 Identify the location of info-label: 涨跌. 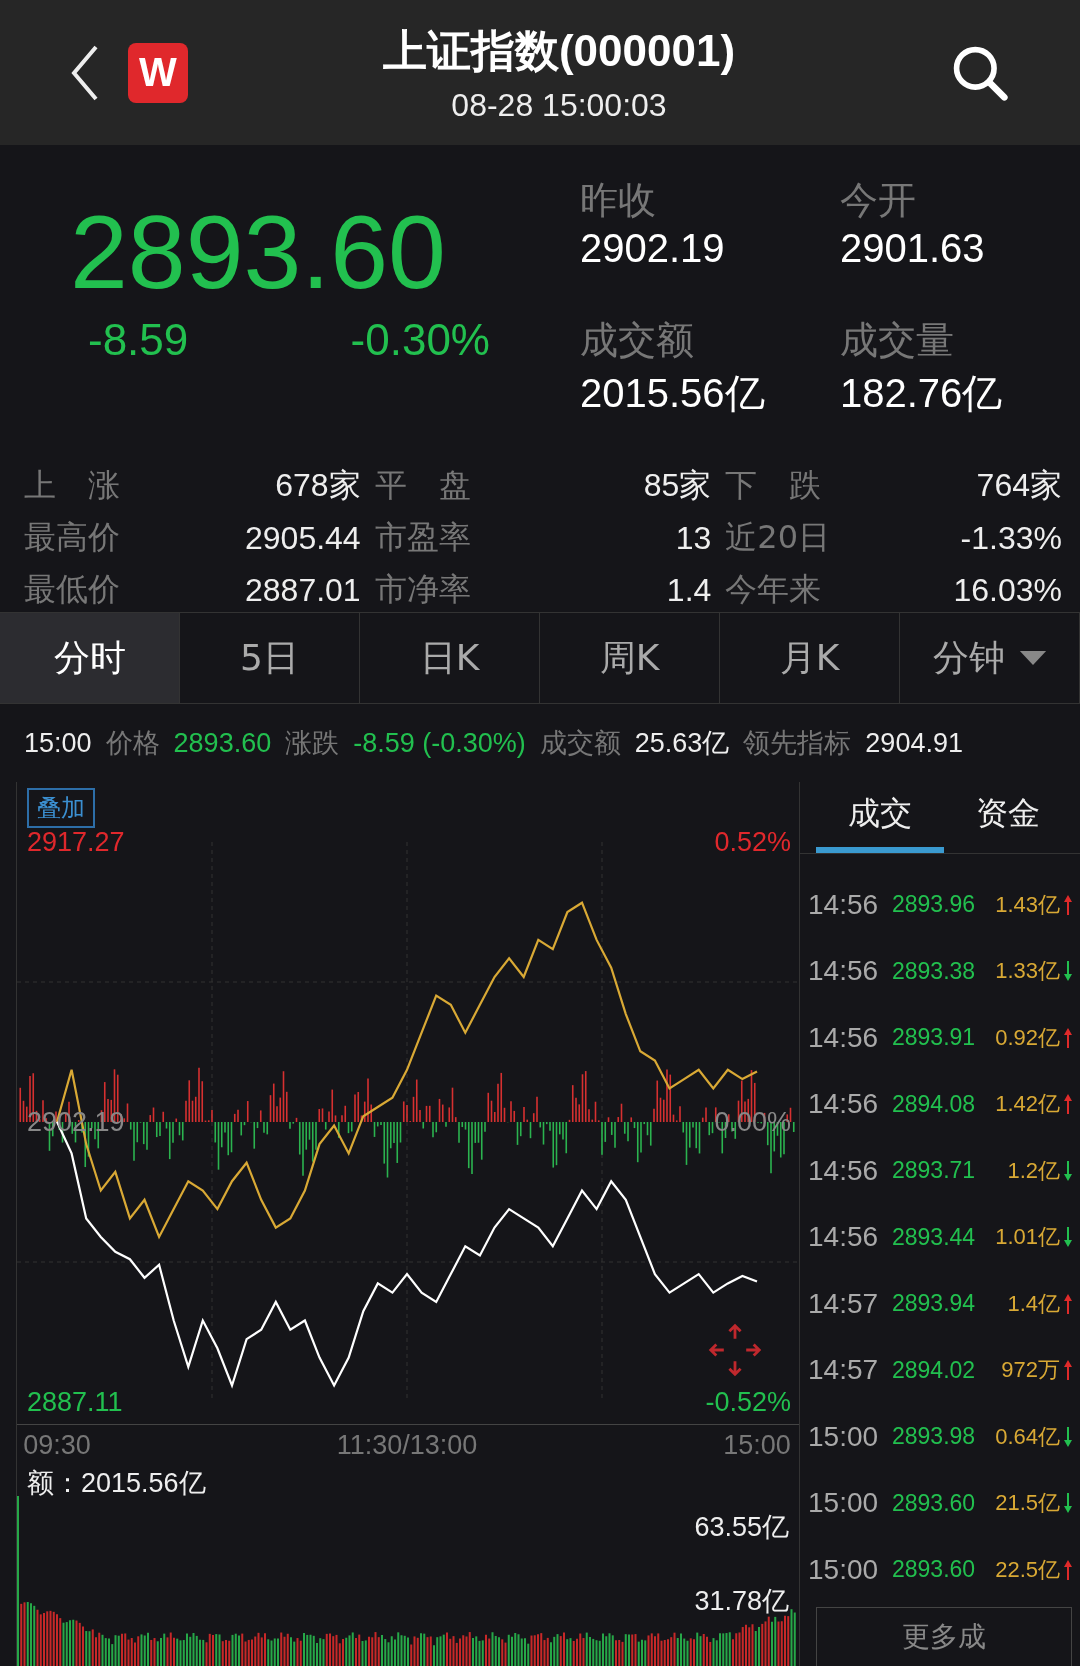
(312, 743).